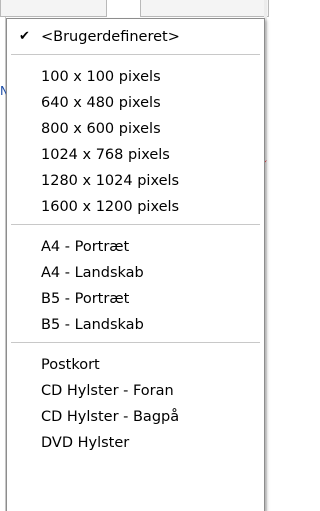  Describe the element at coordinates (101, 103) in the screenshot. I see `menu-item-label: 640 x 480 pixels` at that location.